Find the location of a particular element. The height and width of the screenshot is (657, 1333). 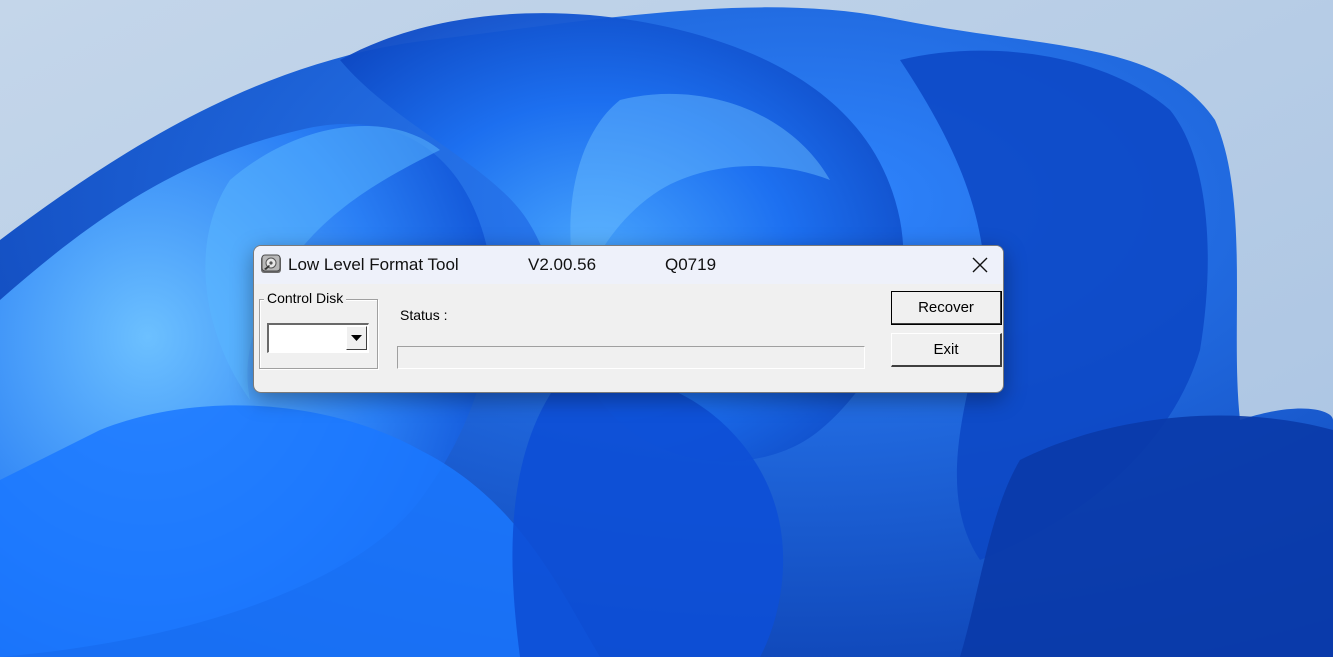

close-icon is located at coordinates (980, 265).